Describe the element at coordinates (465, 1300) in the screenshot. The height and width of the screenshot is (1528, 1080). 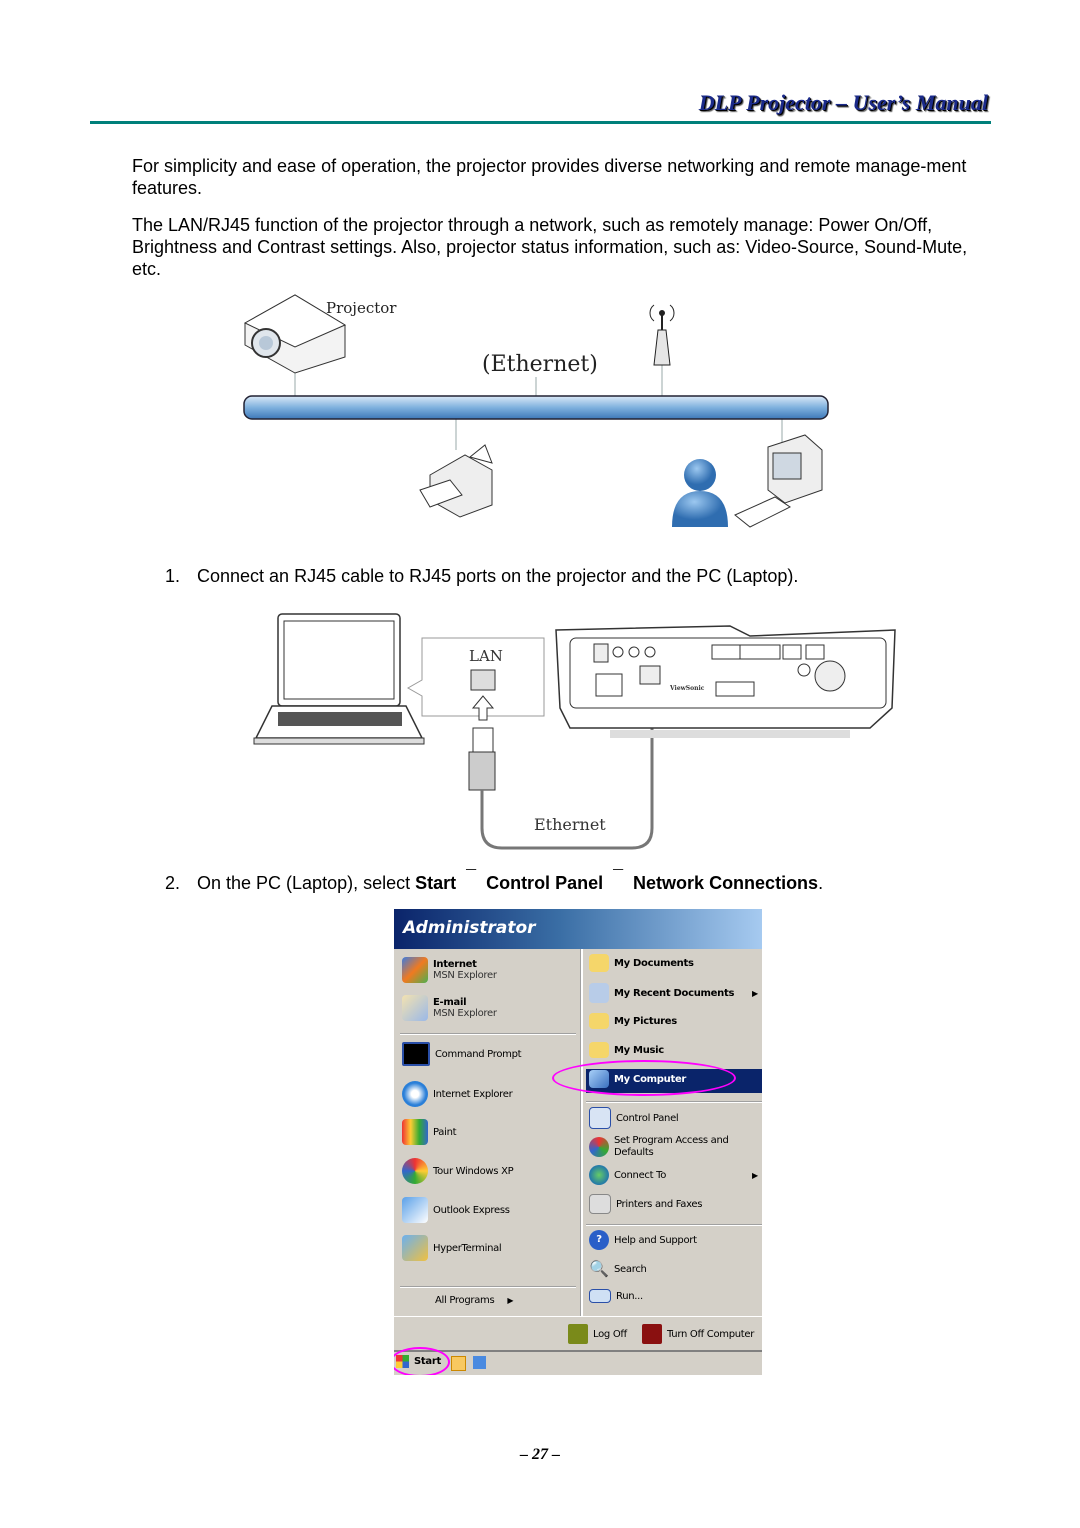
I see `item-label: All Programs` at that location.